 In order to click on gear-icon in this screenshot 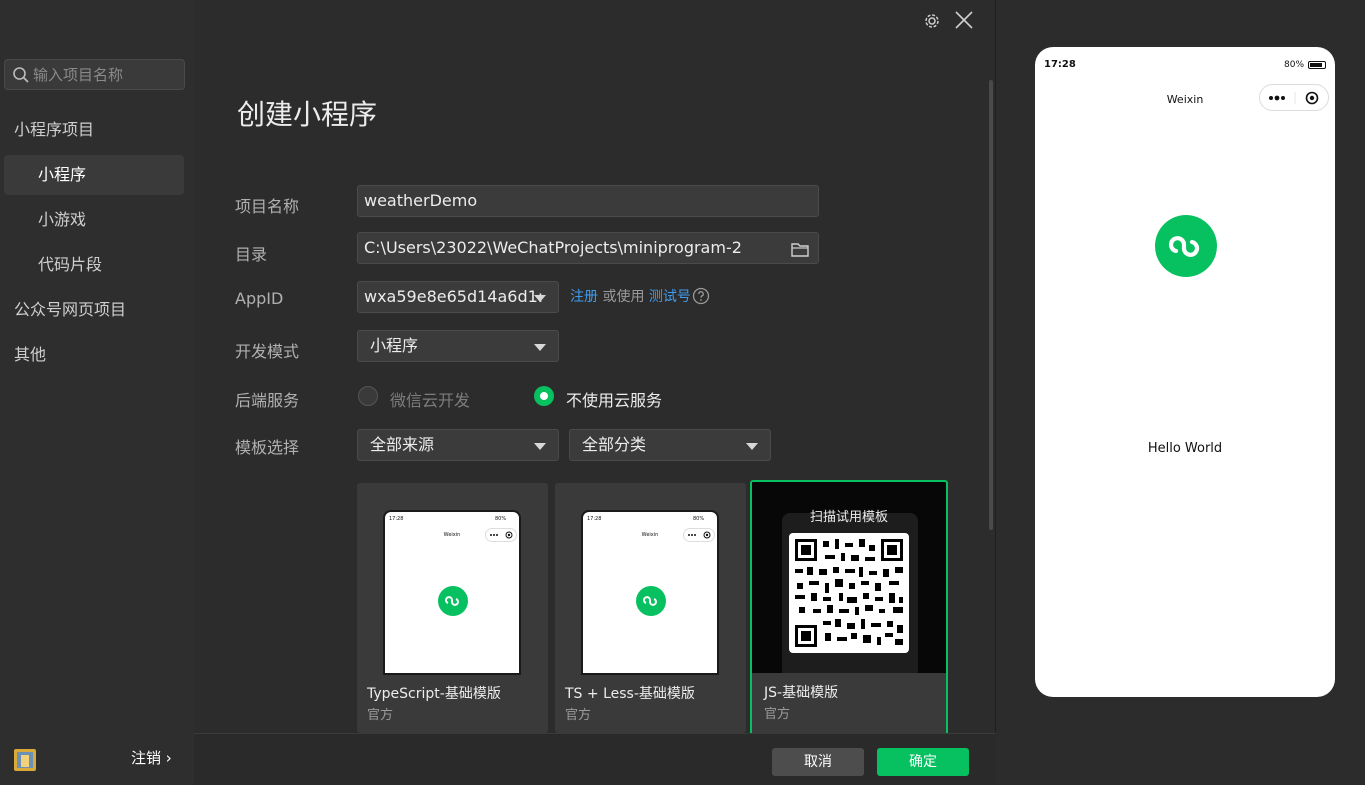, I will do `click(932, 21)`.